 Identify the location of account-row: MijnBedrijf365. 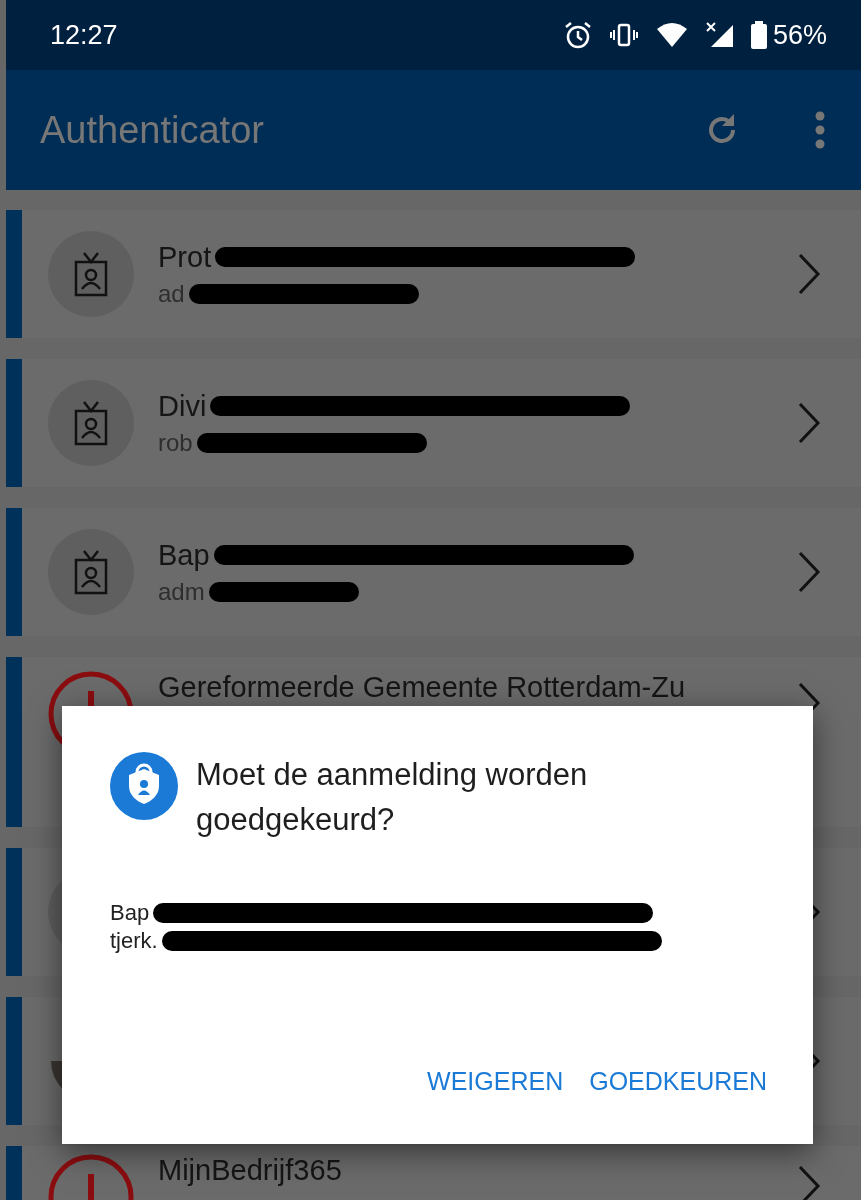
(433, 1173).